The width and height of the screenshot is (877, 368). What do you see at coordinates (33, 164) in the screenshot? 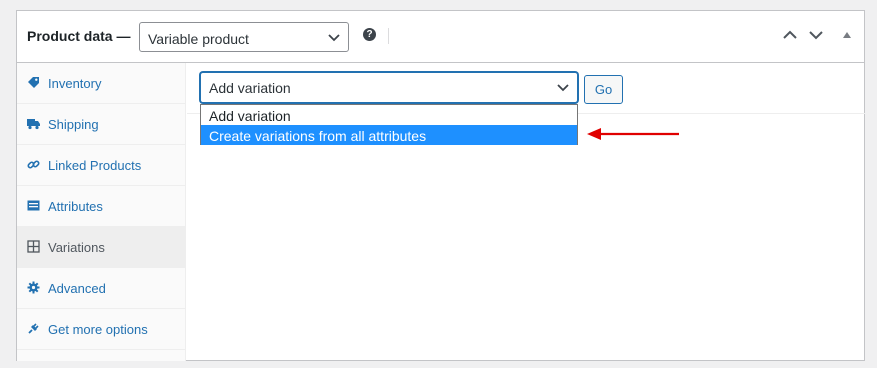
I see `link-icon` at bounding box center [33, 164].